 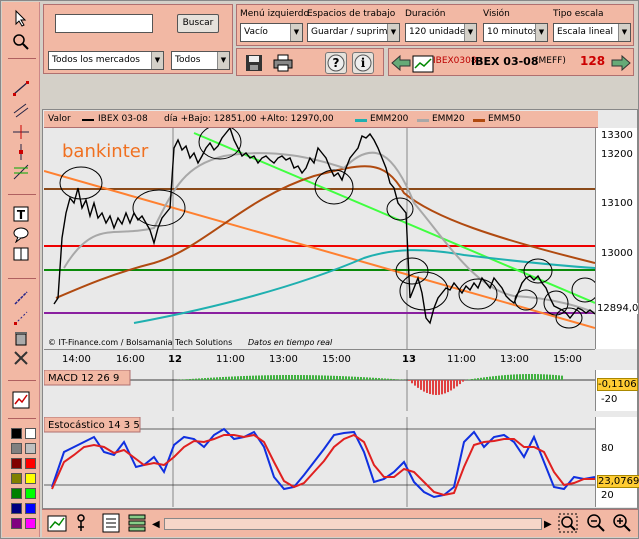 I want to click on list-icon, so click(x=137, y=523).